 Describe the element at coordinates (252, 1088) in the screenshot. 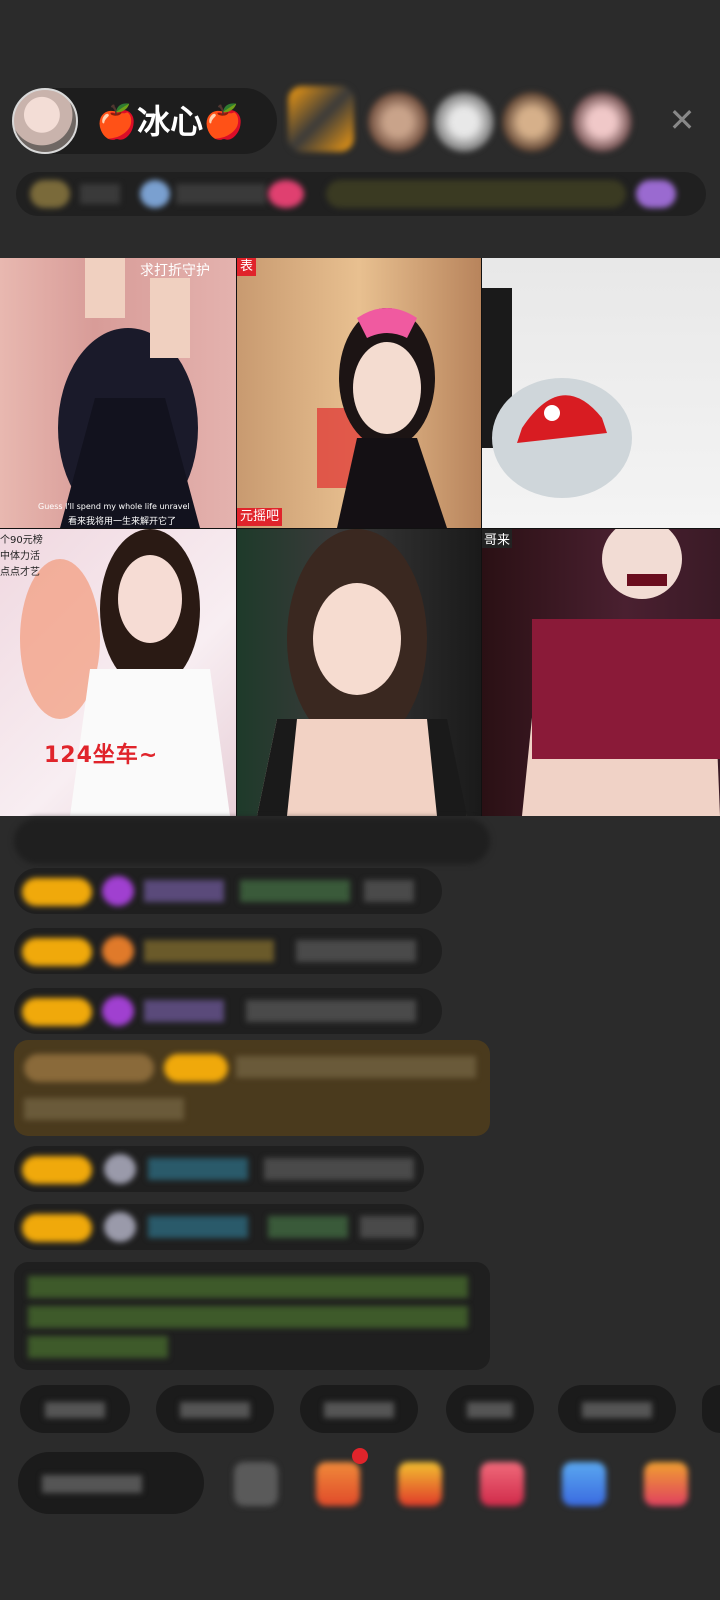

I see `system-message` at that location.